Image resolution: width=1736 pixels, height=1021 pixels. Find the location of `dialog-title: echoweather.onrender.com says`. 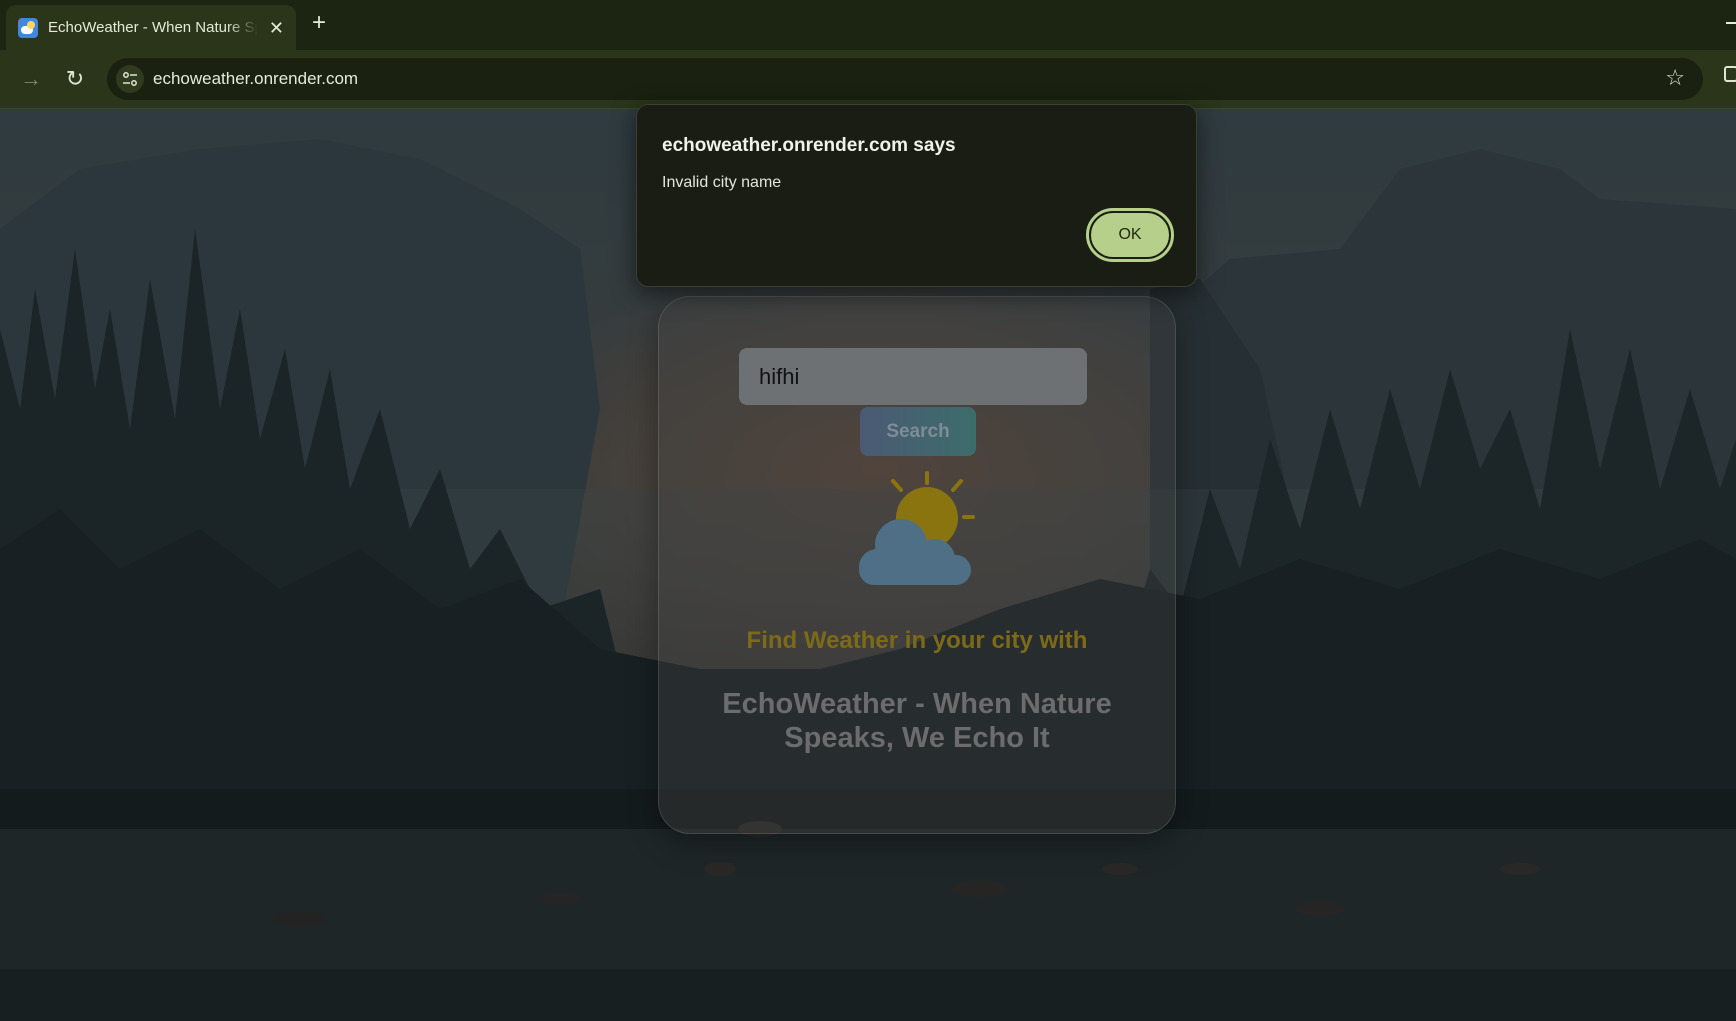

dialog-title: echoweather.onrender.com says is located at coordinates (809, 145).